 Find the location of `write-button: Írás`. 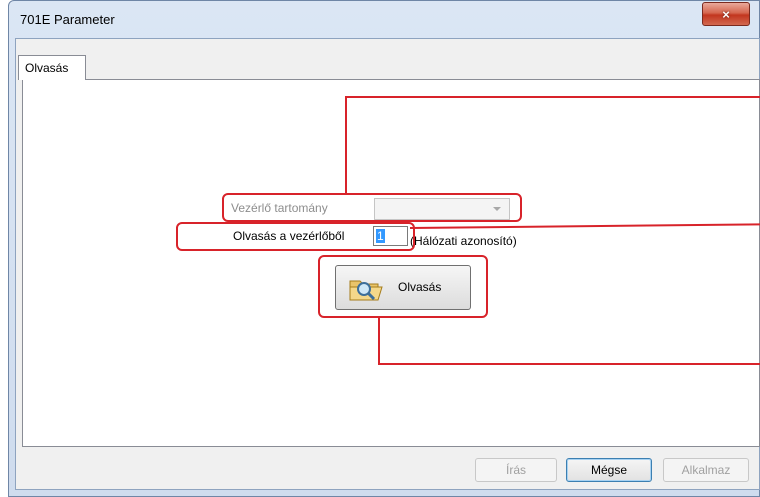

write-button: Írás is located at coordinates (516, 470).